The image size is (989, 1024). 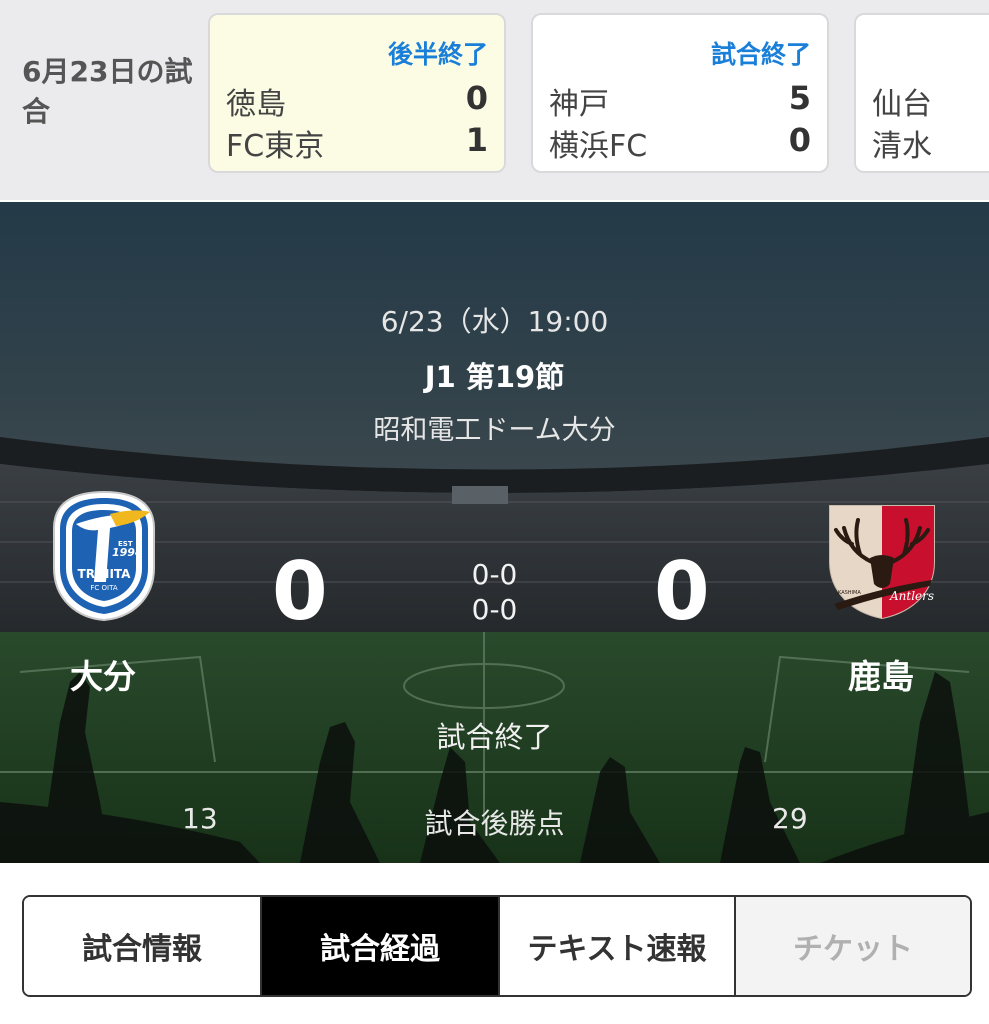 What do you see at coordinates (618, 946) in the screenshot?
I see `tab-text-live: テキスト速報` at bounding box center [618, 946].